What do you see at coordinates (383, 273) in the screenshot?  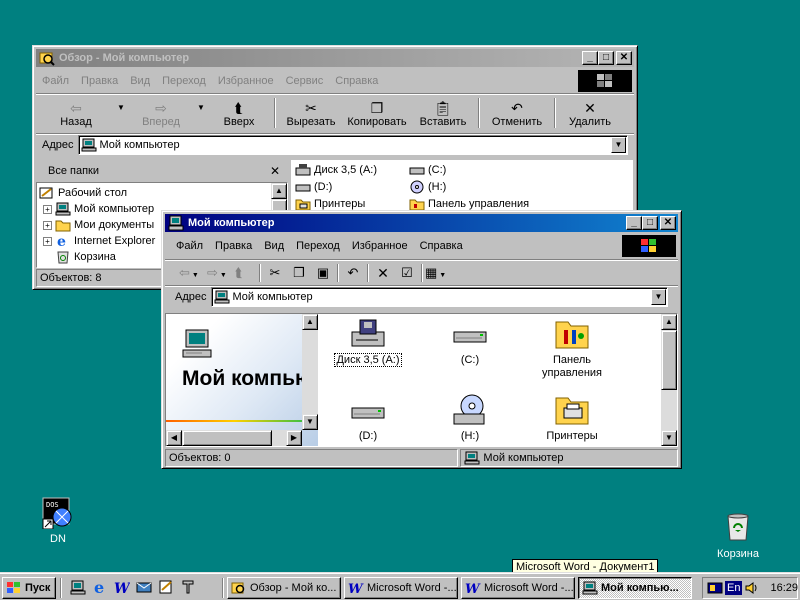 I see `delete-button: ✕` at bounding box center [383, 273].